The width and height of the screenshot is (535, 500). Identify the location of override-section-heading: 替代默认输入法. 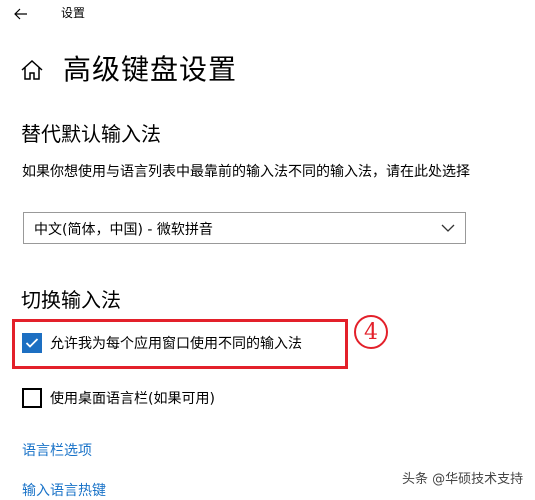
(91, 134).